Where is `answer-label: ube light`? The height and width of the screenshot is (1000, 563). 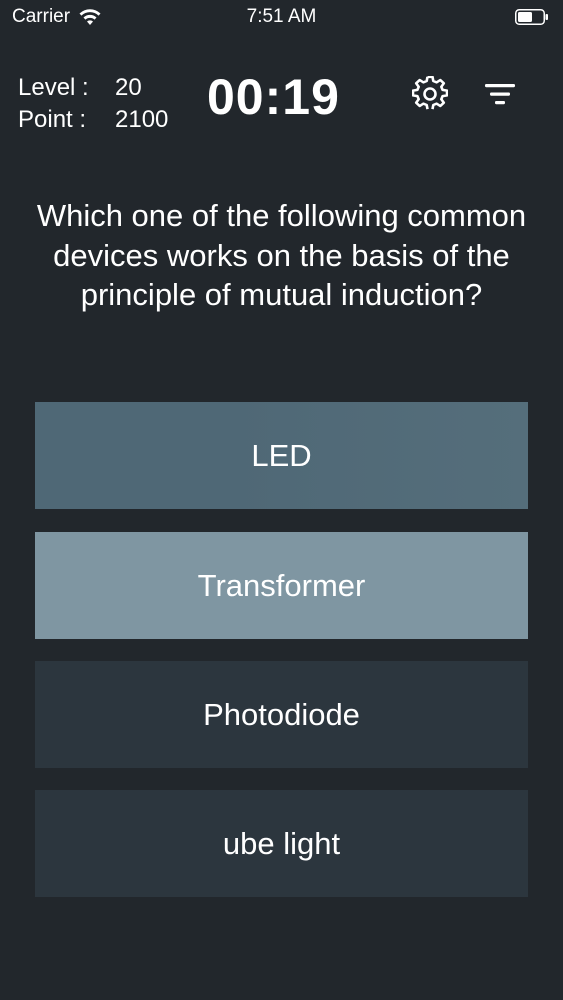
answer-label: ube light is located at coordinates (281, 843).